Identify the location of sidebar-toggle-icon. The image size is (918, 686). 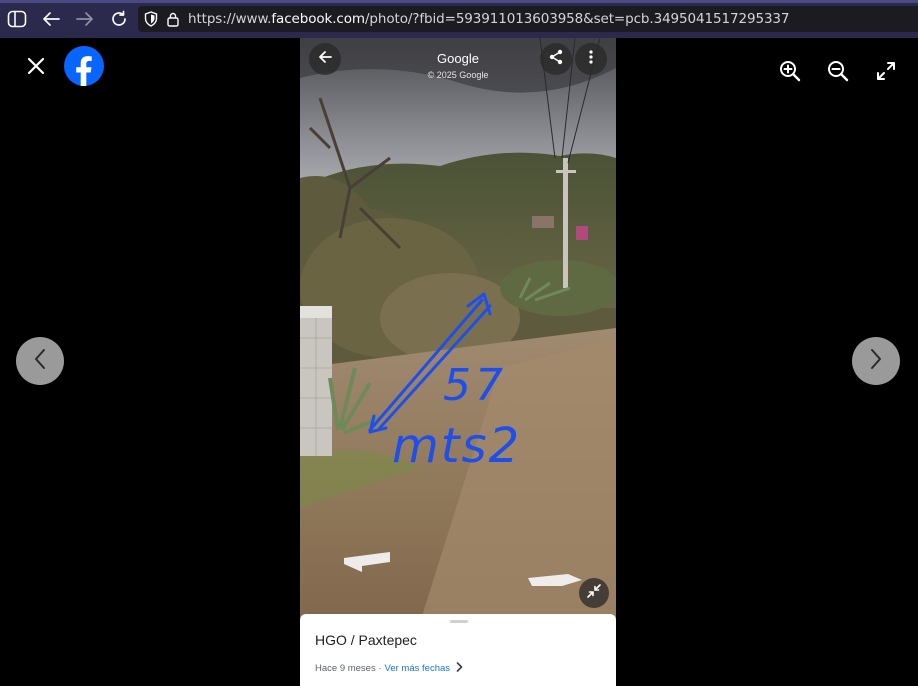
(17, 19).